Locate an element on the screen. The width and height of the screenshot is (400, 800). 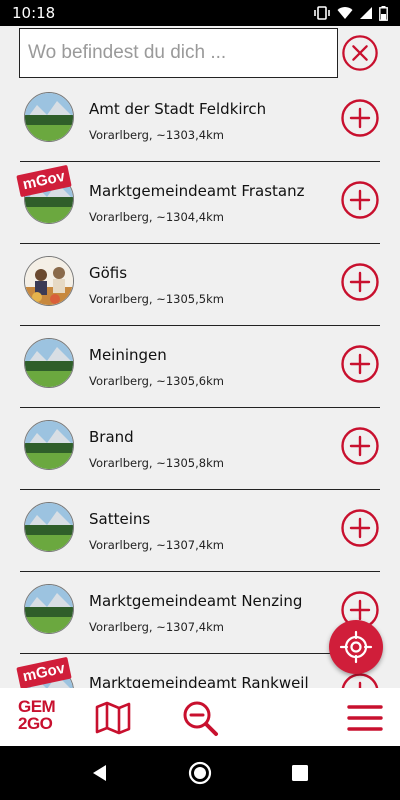
map-icon is located at coordinates (113, 718).